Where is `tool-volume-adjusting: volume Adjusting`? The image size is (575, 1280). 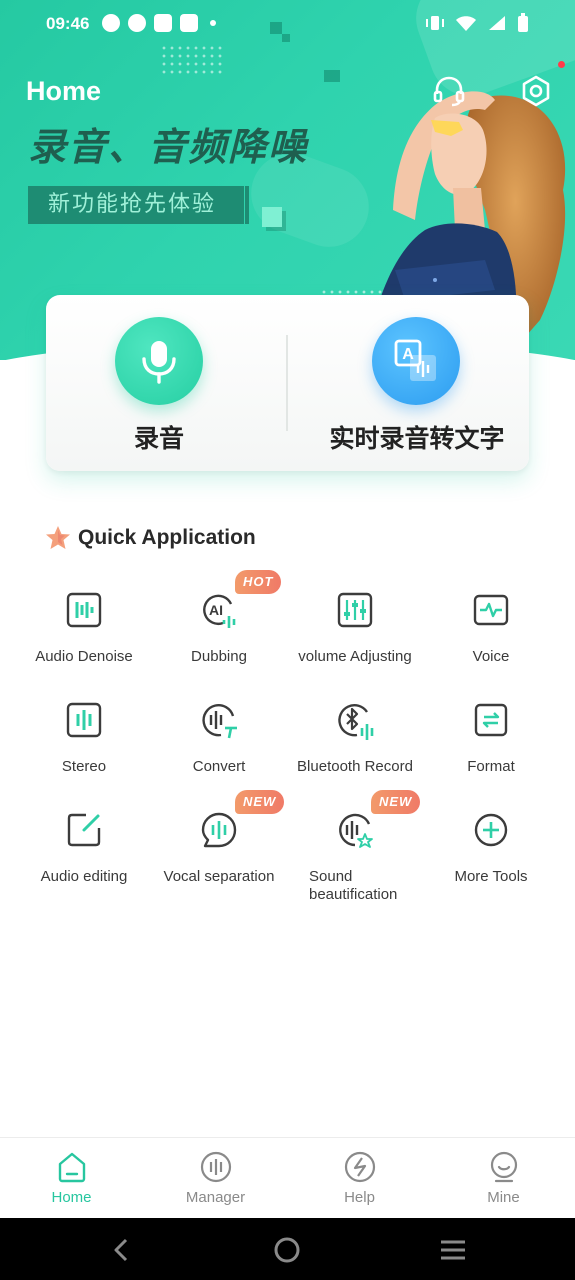
tool-volume-adjusting: volume Adjusting is located at coordinates (355, 640).